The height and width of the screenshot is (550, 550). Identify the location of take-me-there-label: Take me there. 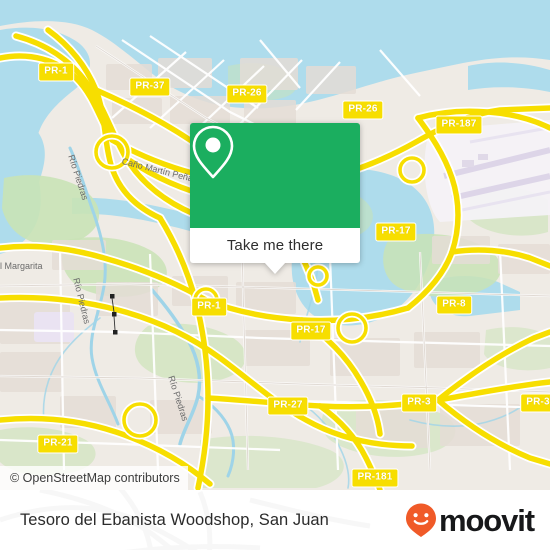
(275, 245).